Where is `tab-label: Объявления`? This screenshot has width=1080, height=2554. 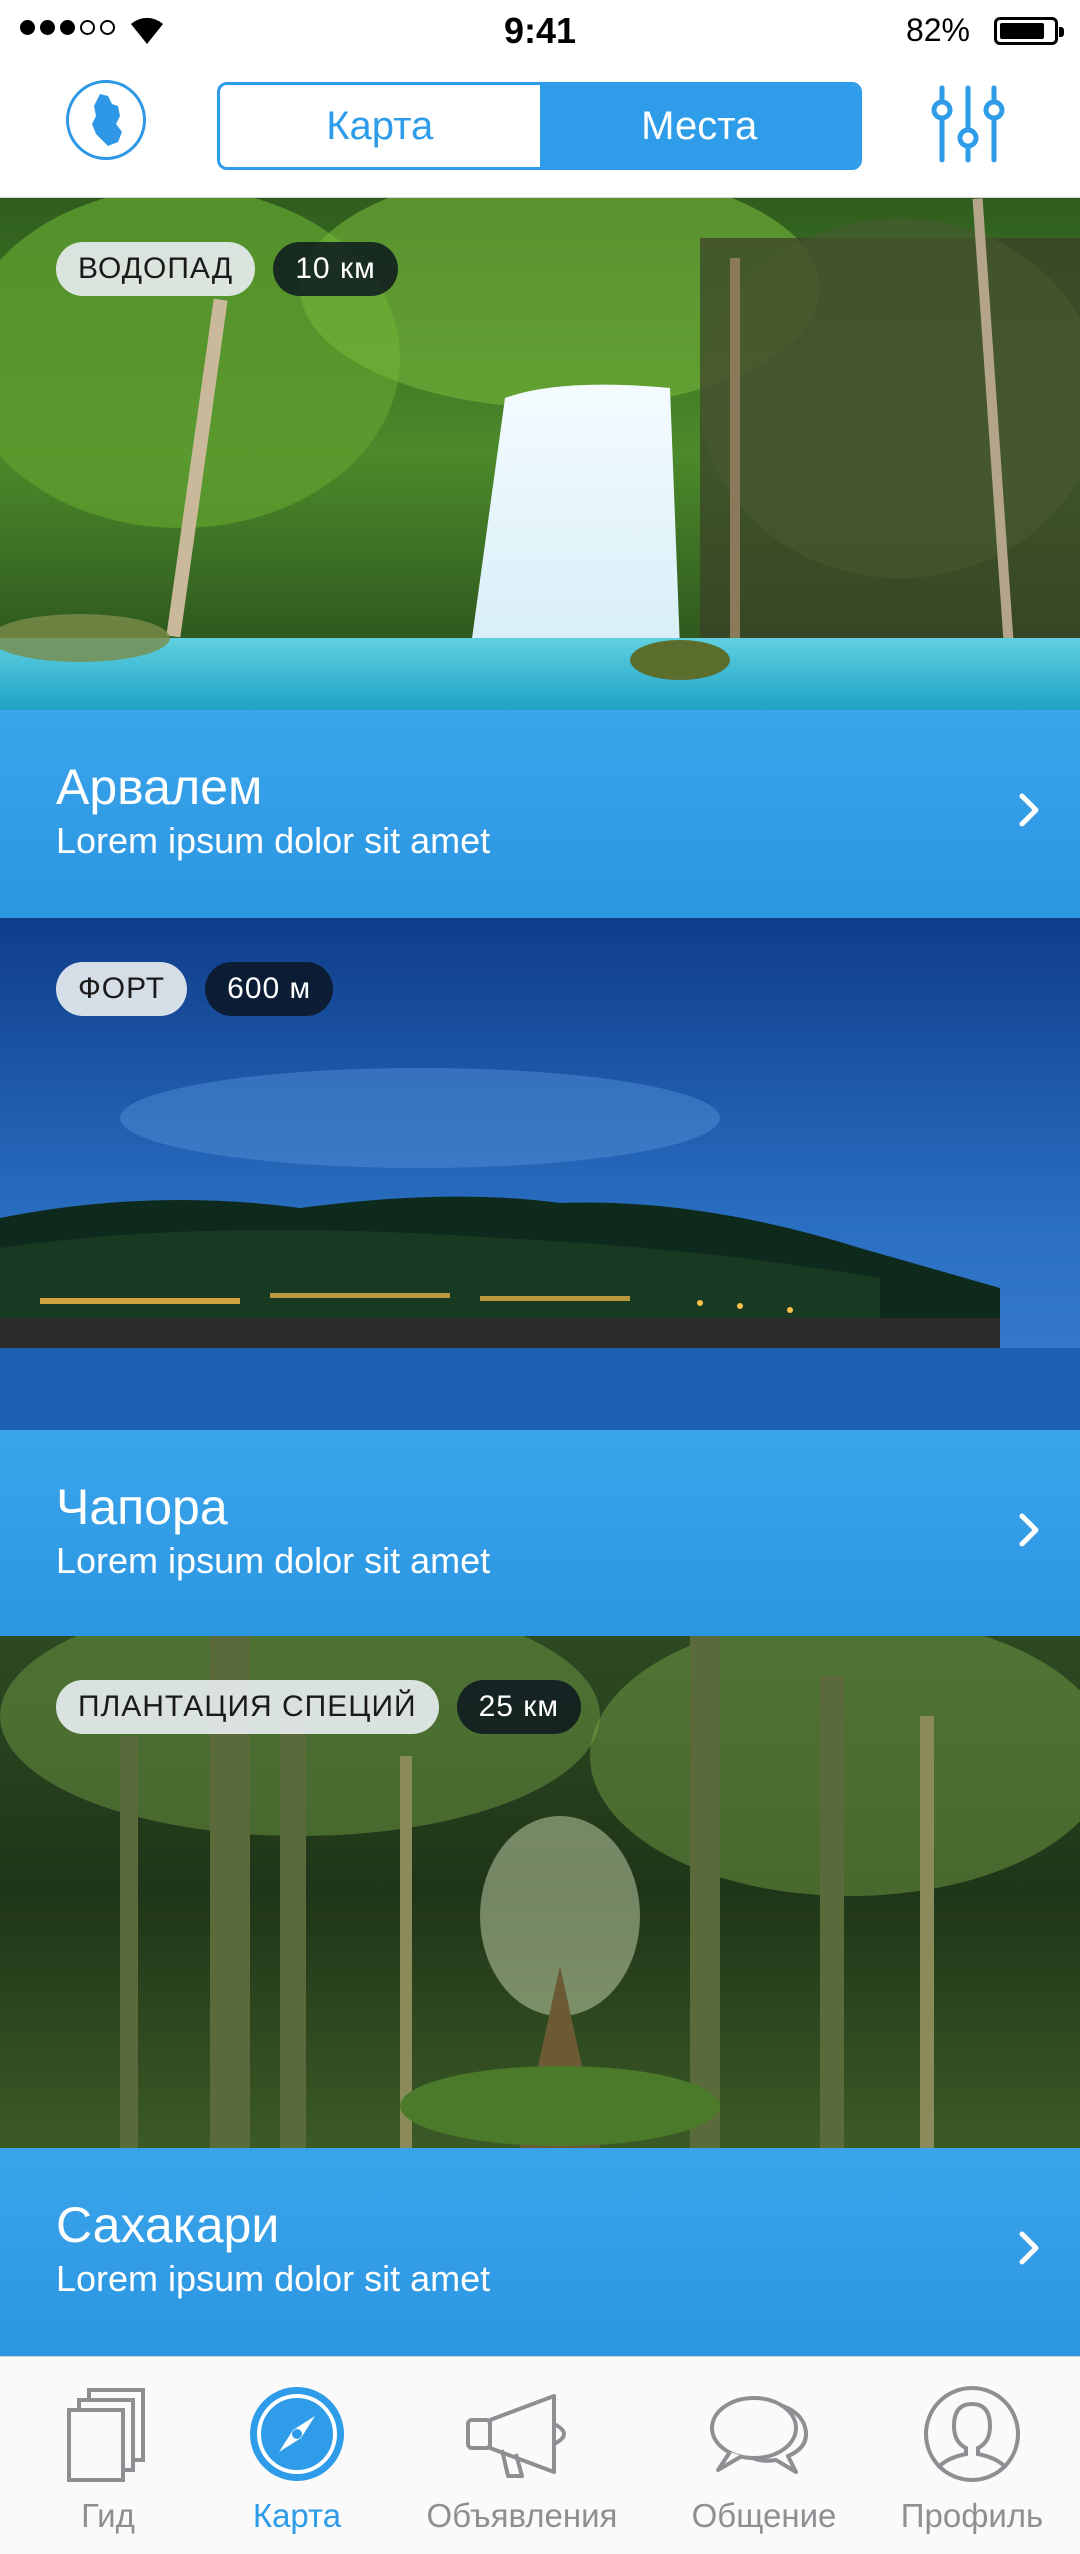 tab-label: Объявления is located at coordinates (522, 2515).